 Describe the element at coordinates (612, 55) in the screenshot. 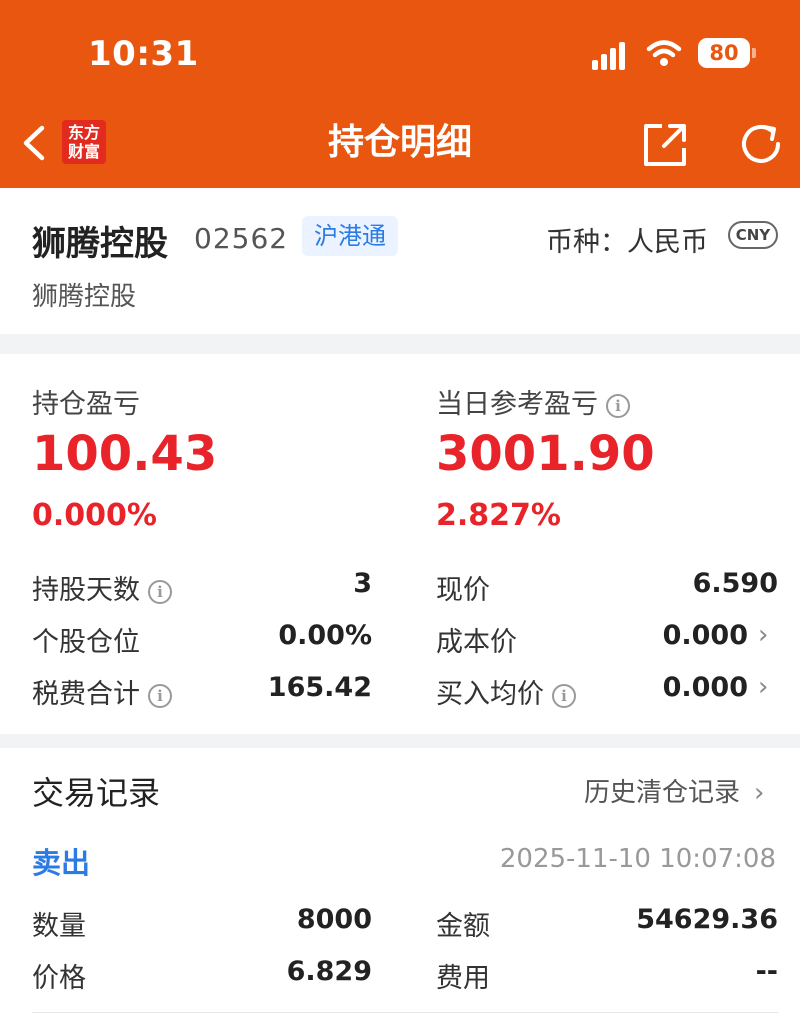

I see `signal-icon` at that location.